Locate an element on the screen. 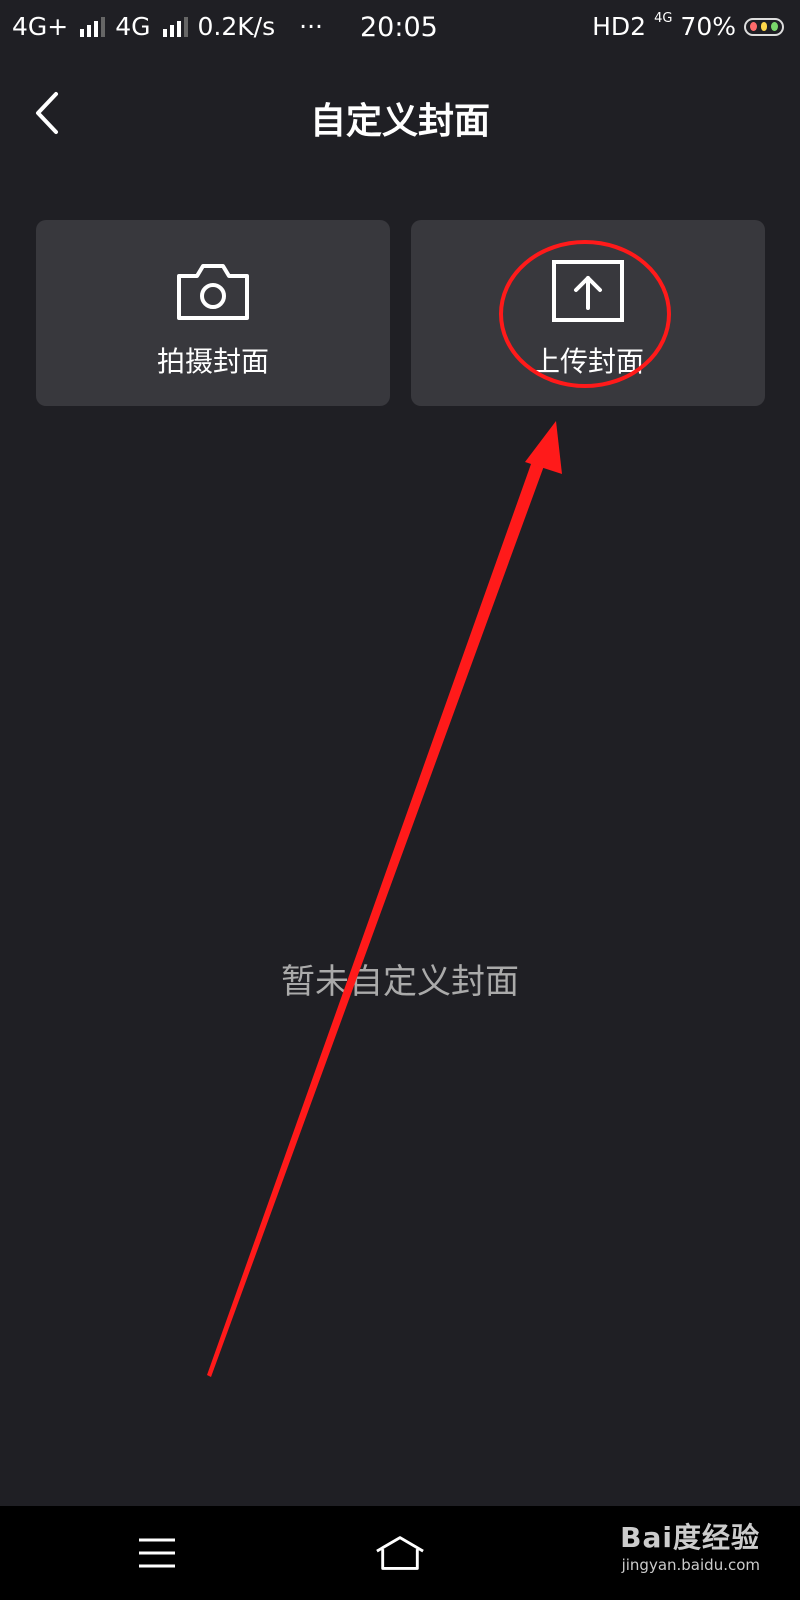 The width and height of the screenshot is (800, 1600). more-notifications-icon: ··· is located at coordinates (311, 26).